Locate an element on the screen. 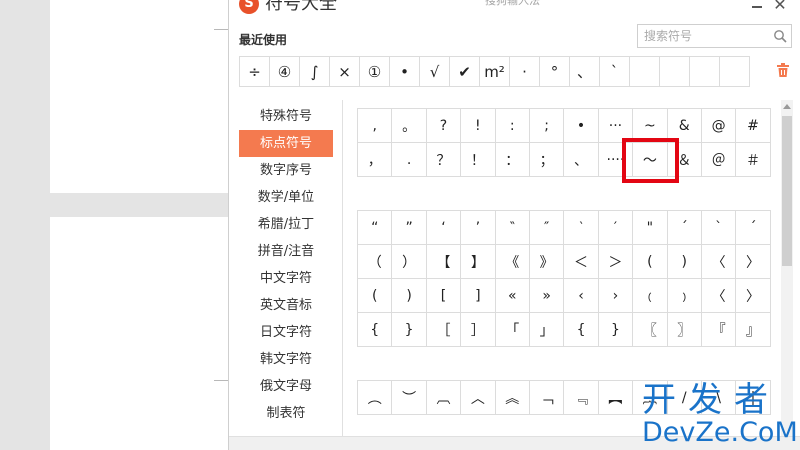 The width and height of the screenshot is (800, 450). symbol-cell: ″ is located at coordinates (547, 228).